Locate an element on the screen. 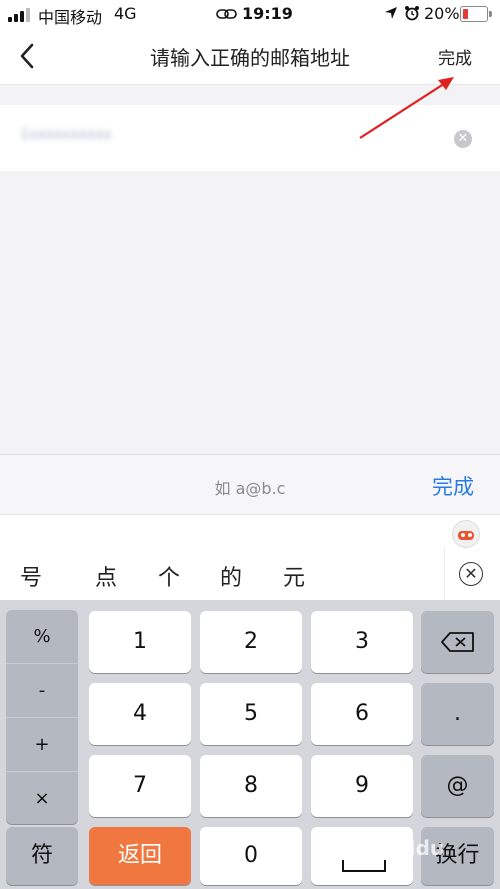 Image resolution: width=500 pixels, height=889 pixels. candidate-item: 个 is located at coordinates (169, 576).